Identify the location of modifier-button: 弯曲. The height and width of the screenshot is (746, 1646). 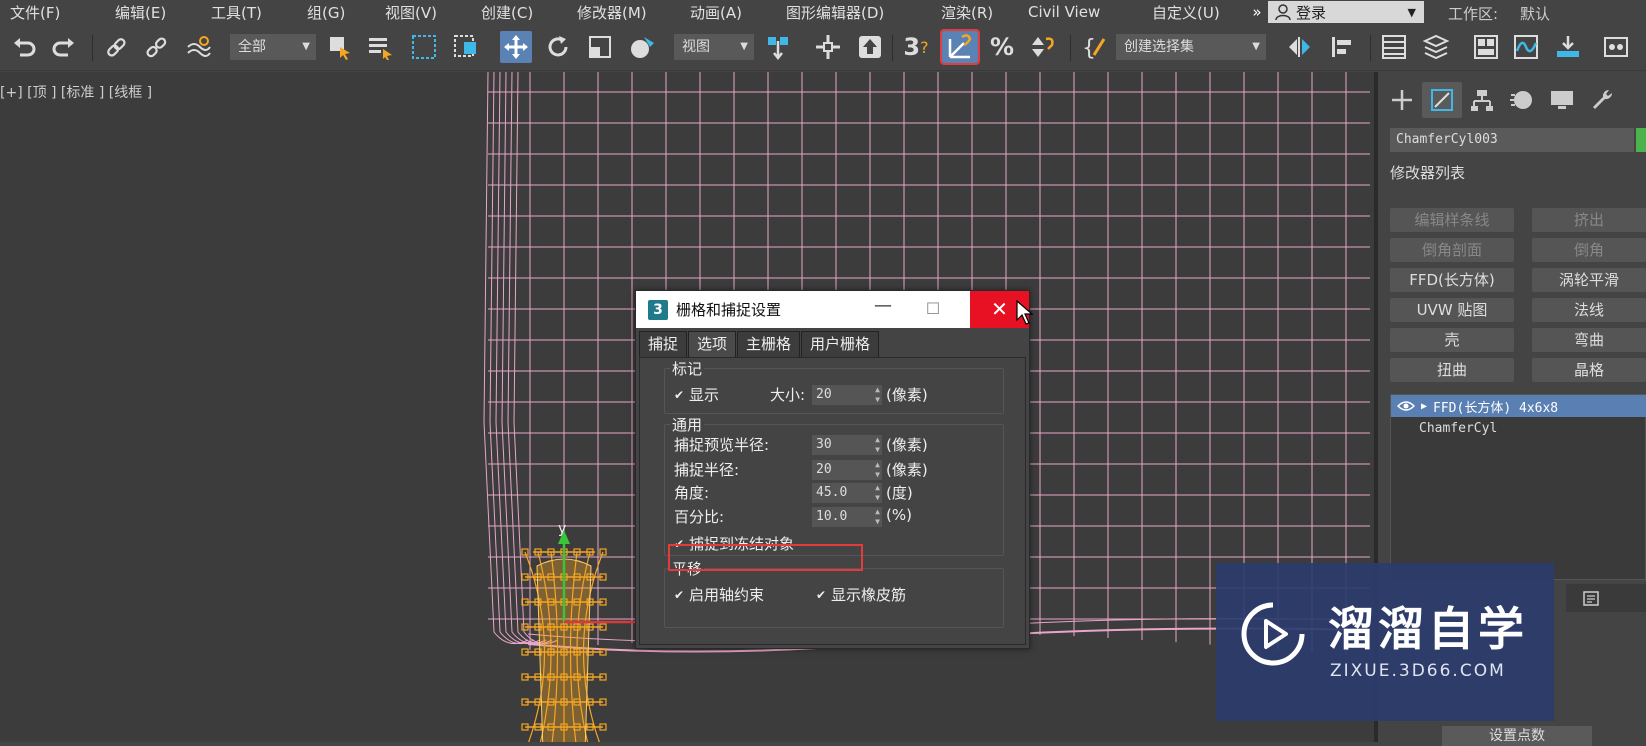
(1589, 340).